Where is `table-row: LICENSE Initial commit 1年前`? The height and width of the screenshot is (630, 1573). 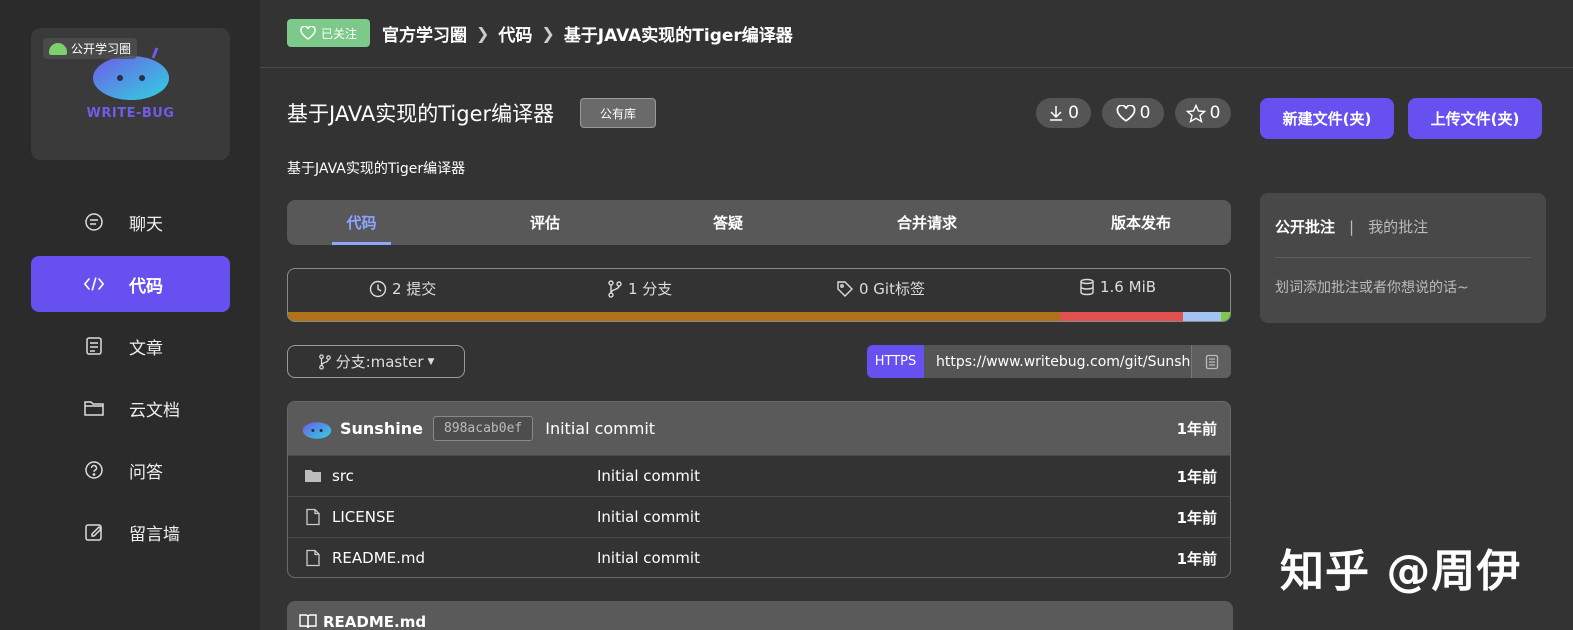
table-row: LICENSE Initial commit 1年前 is located at coordinates (759, 516).